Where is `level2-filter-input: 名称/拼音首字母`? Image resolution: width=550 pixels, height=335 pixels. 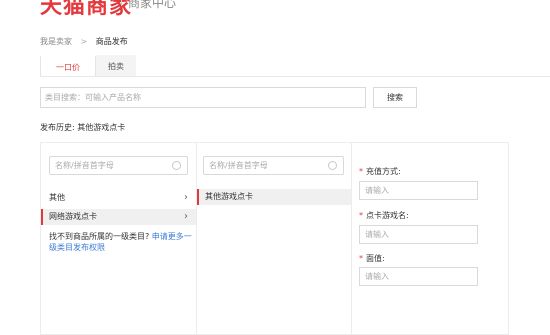 level2-filter-input: 名称/拼音首字母 is located at coordinates (273, 165).